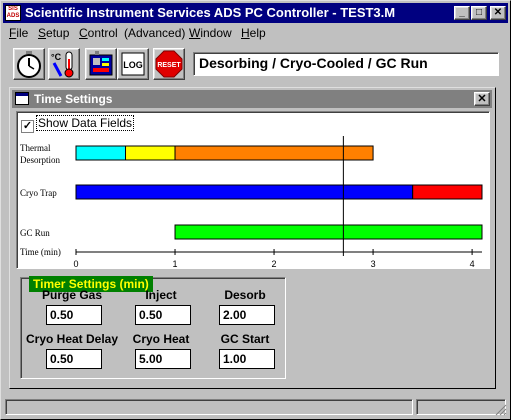 This screenshot has height=420, width=511. What do you see at coordinates (74, 359) in the screenshot?
I see `cryo-heat-delay-input: 0.50` at bounding box center [74, 359].